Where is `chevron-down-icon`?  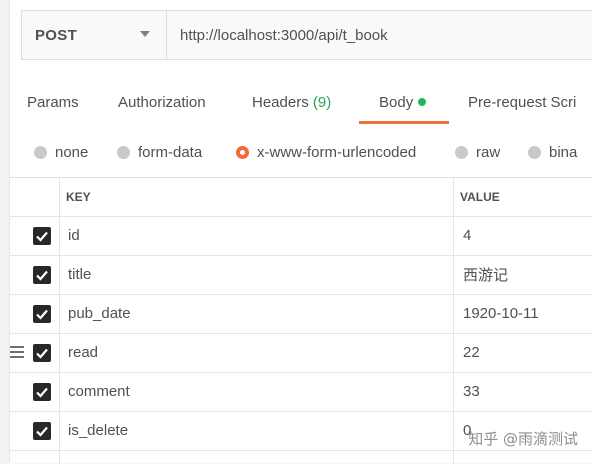 chevron-down-icon is located at coordinates (145, 34).